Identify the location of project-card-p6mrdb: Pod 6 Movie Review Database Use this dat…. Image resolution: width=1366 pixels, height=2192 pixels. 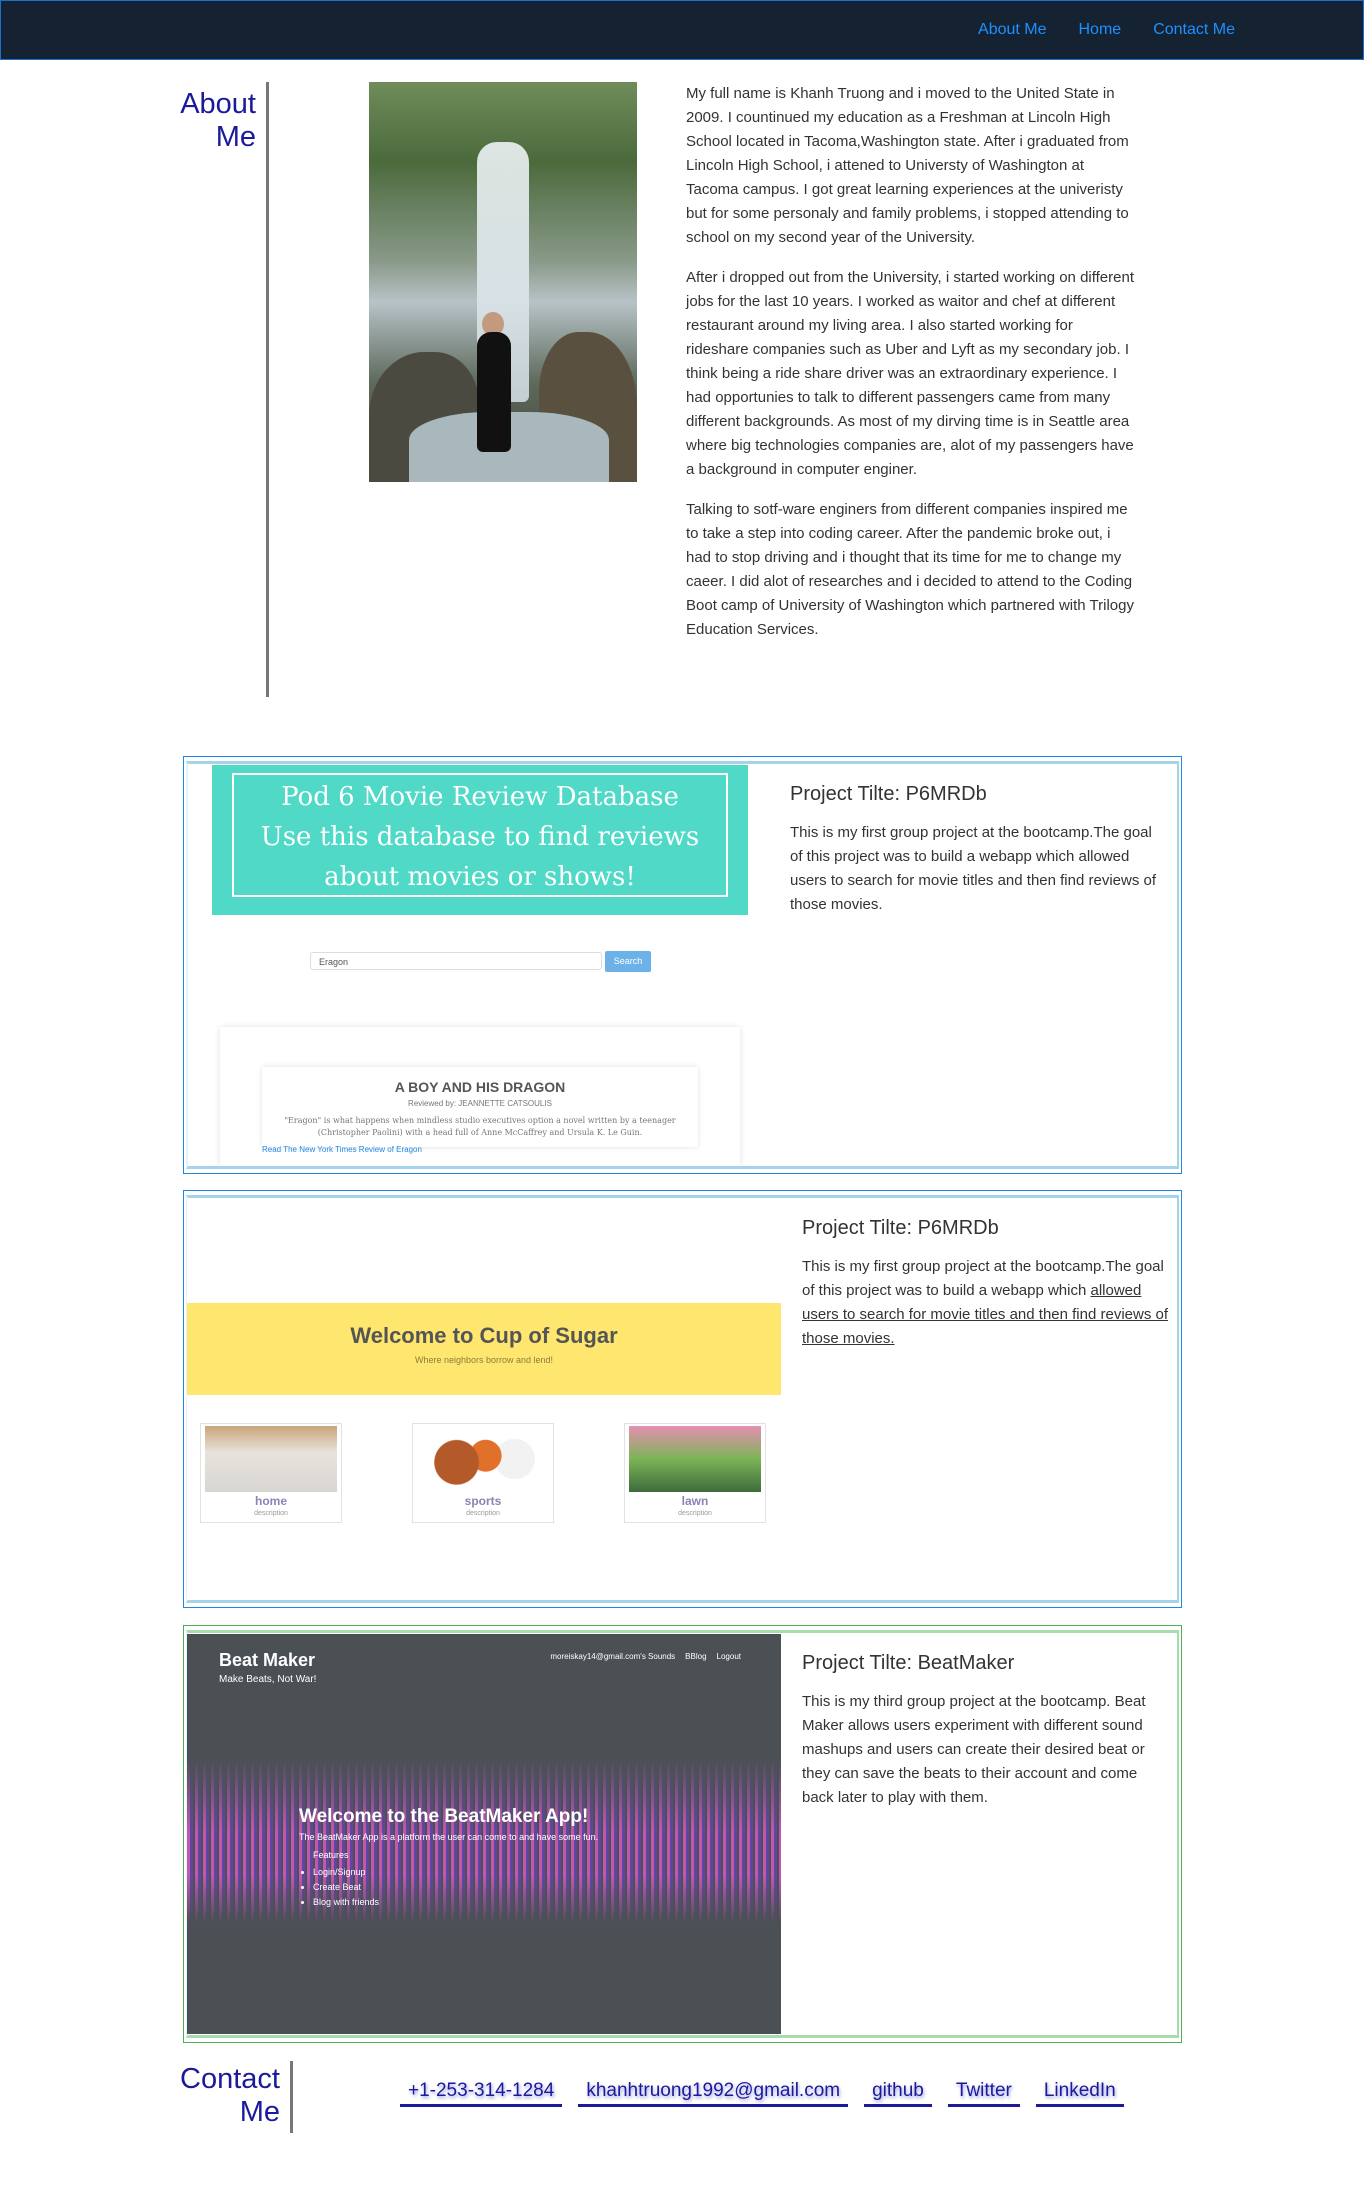
(682, 965).